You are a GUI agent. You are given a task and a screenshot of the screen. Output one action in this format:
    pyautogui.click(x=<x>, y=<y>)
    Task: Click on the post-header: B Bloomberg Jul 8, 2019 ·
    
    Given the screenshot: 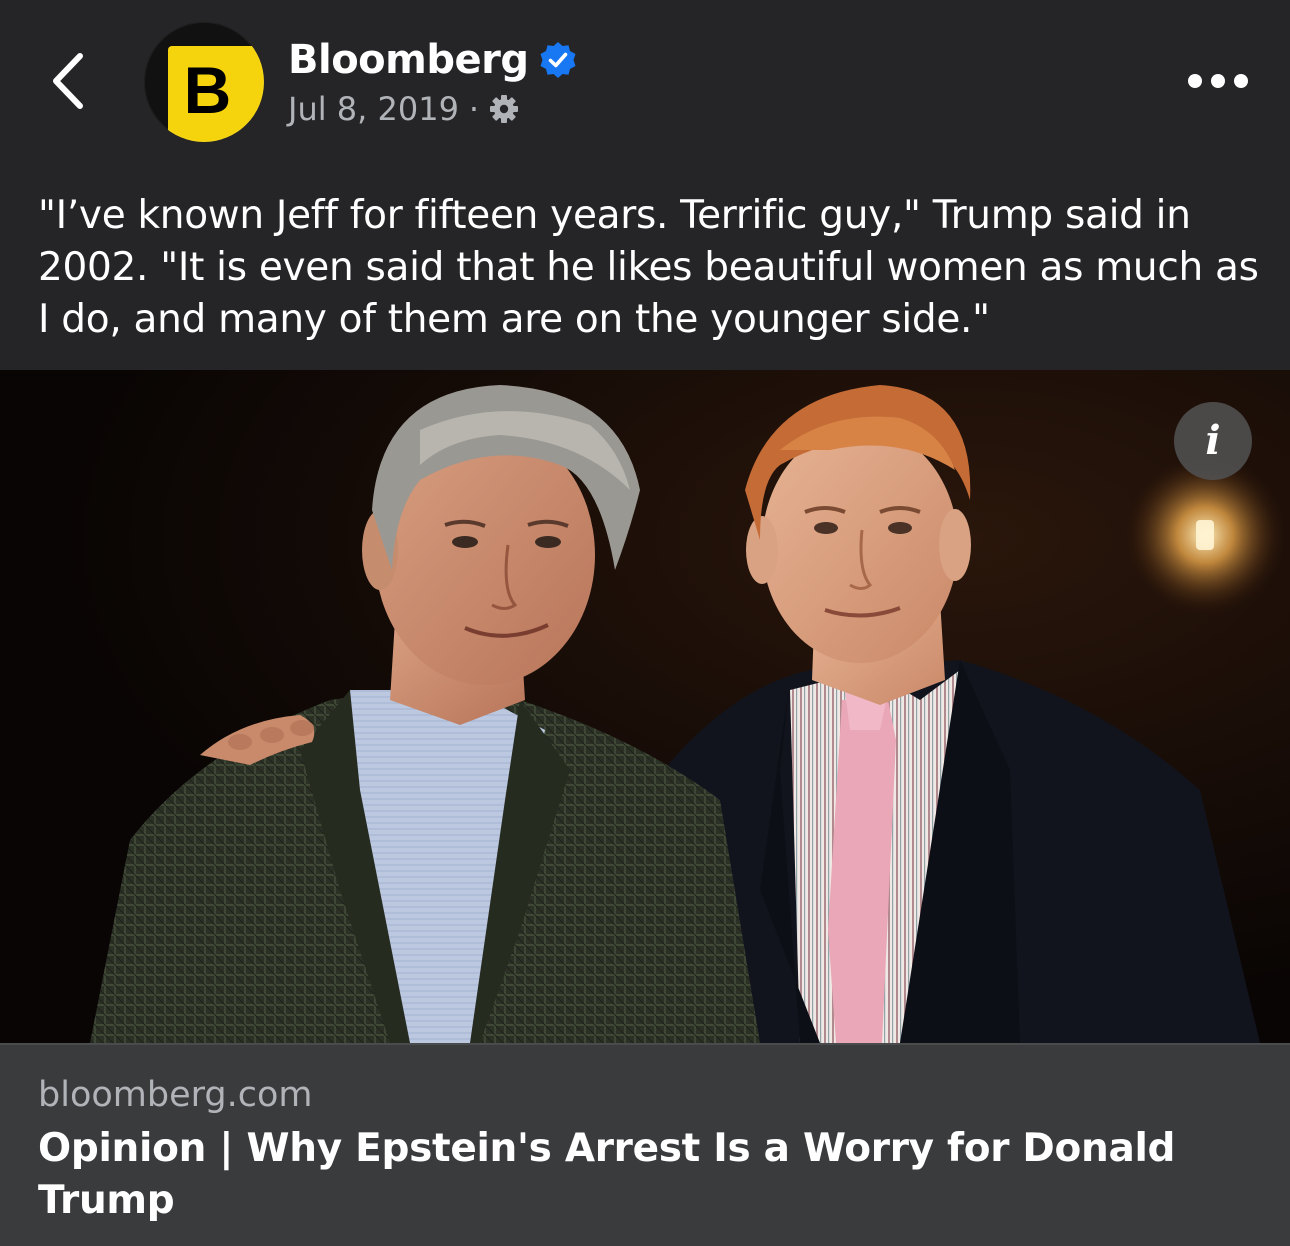 What is the action you would take?
    pyautogui.click(x=645, y=80)
    